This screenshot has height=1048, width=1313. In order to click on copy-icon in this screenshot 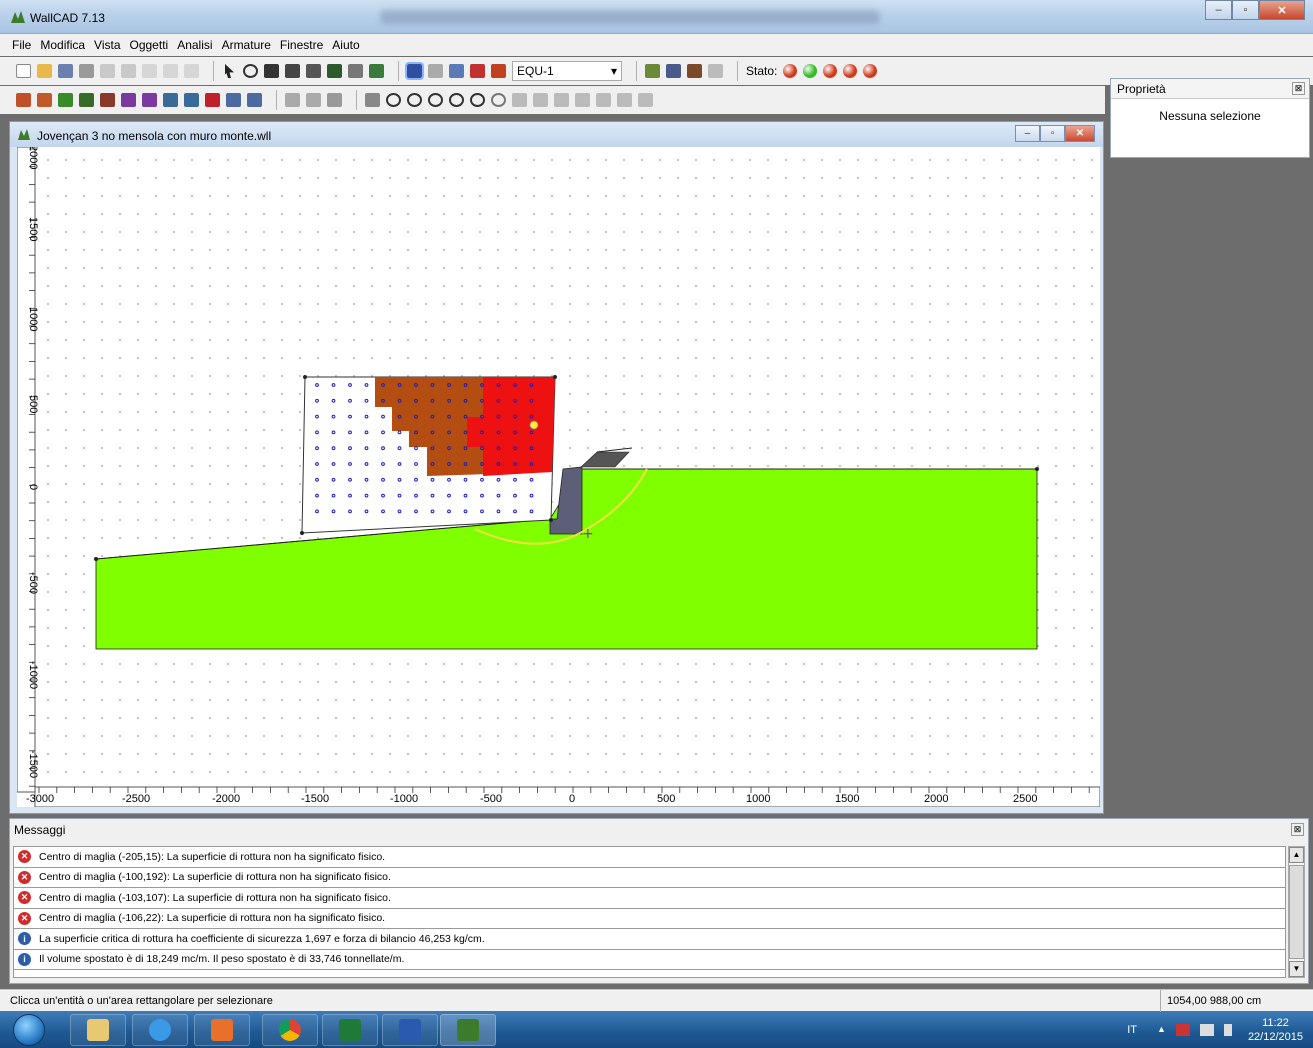, I will do `click(170, 71)`.